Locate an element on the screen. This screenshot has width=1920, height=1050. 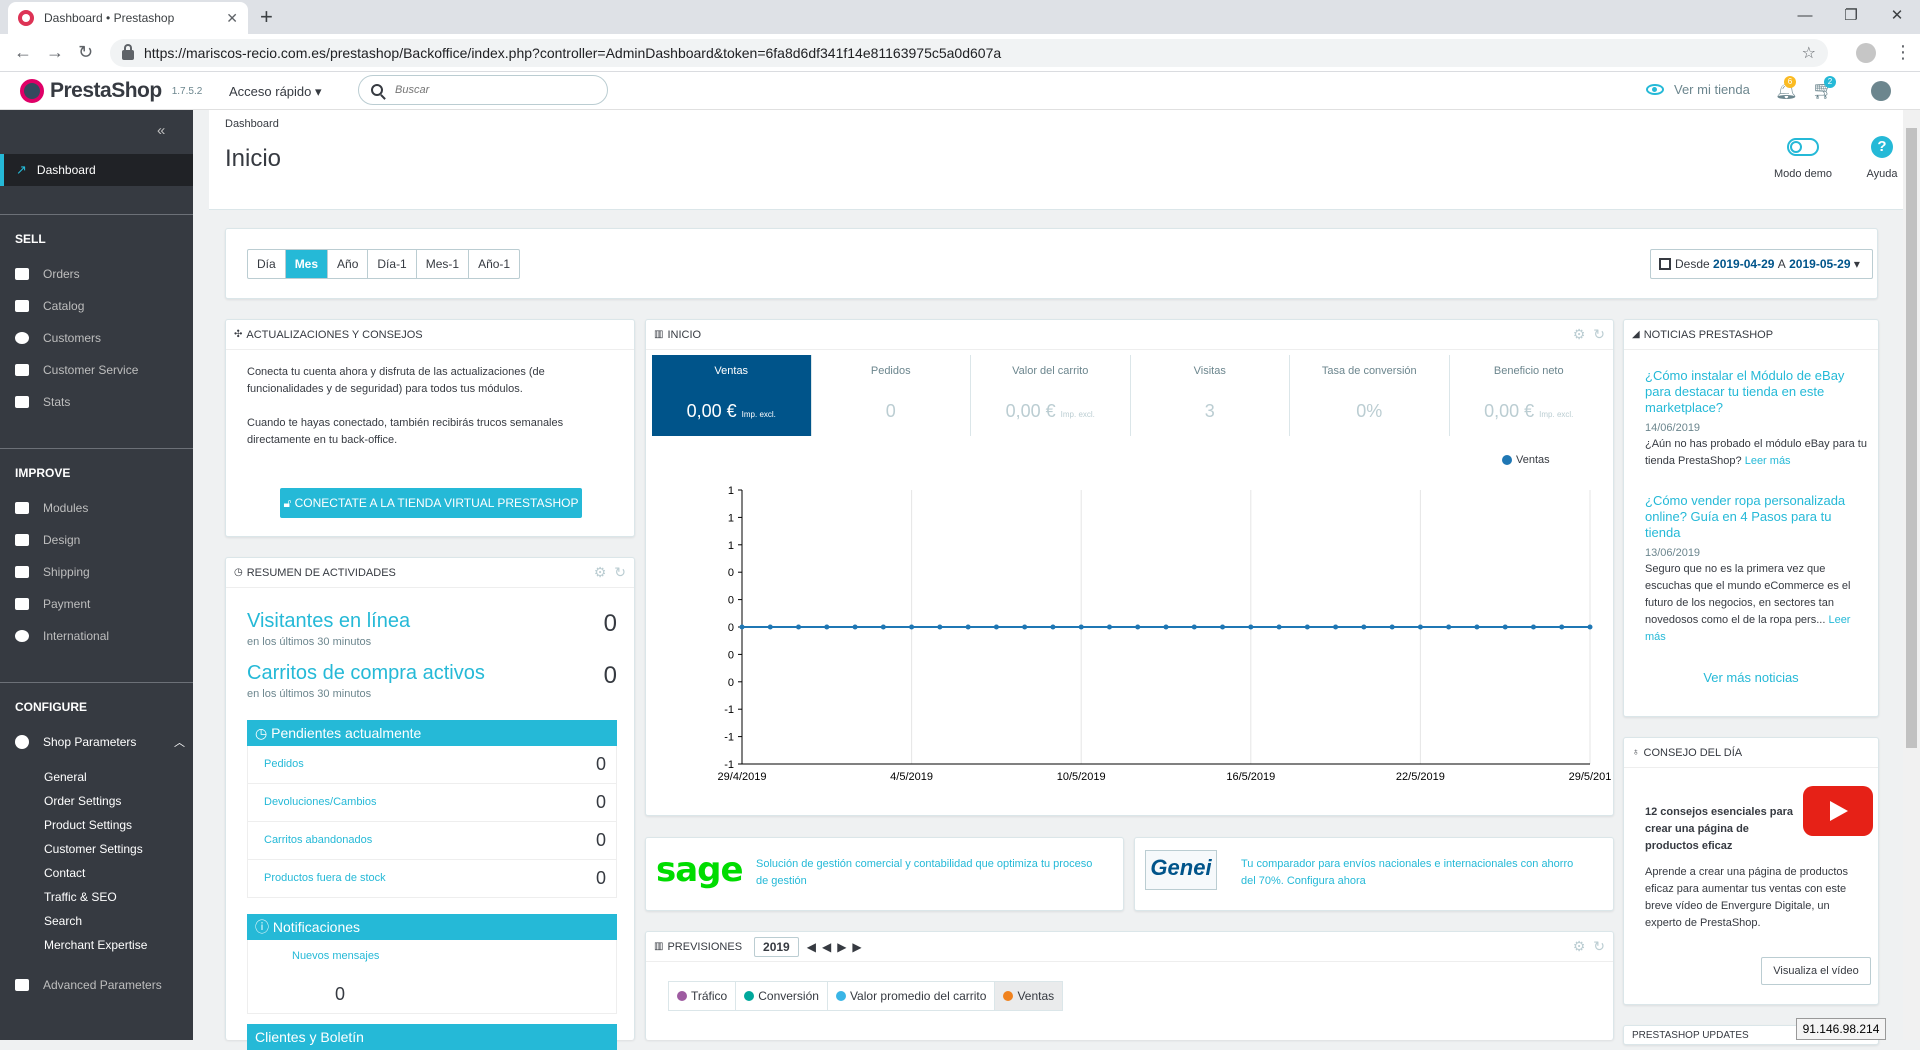
more-news-link: Ver más noticias is located at coordinates (1751, 677).